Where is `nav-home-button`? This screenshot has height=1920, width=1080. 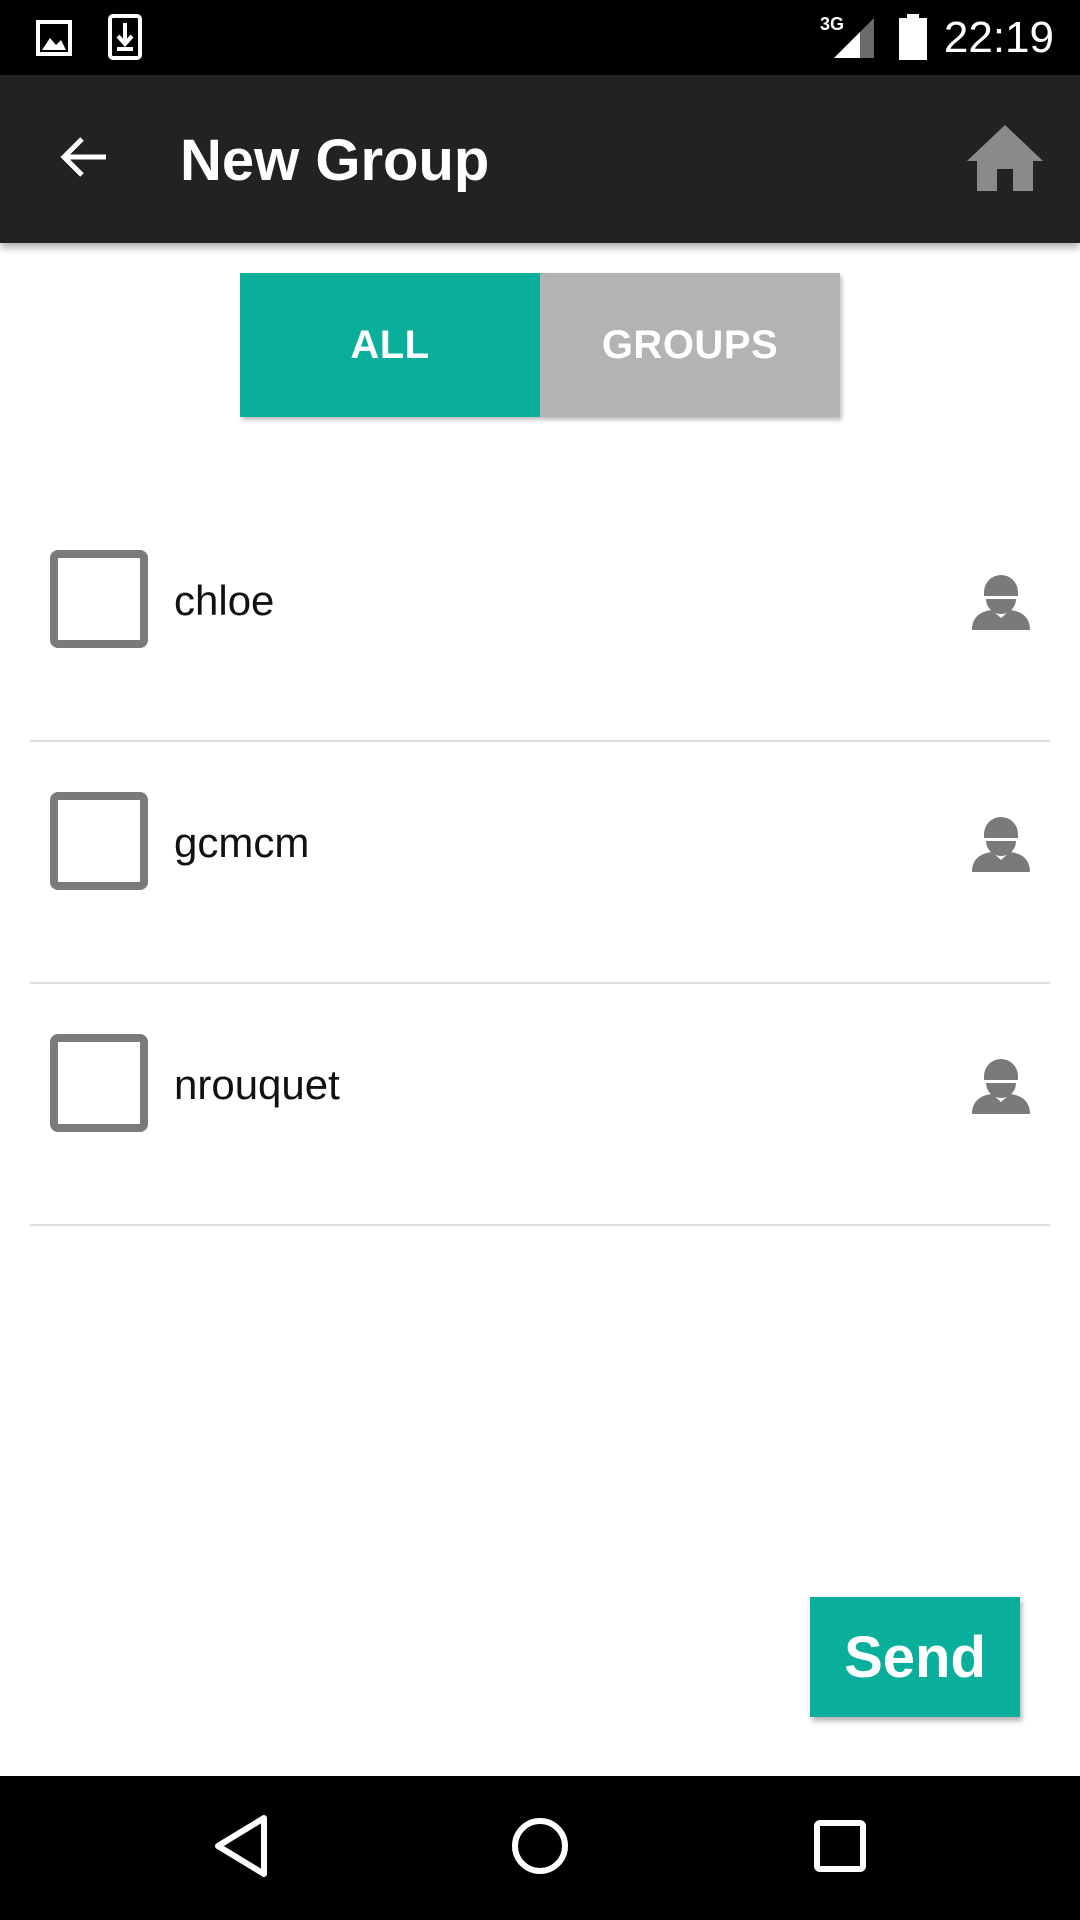 nav-home-button is located at coordinates (540, 1848).